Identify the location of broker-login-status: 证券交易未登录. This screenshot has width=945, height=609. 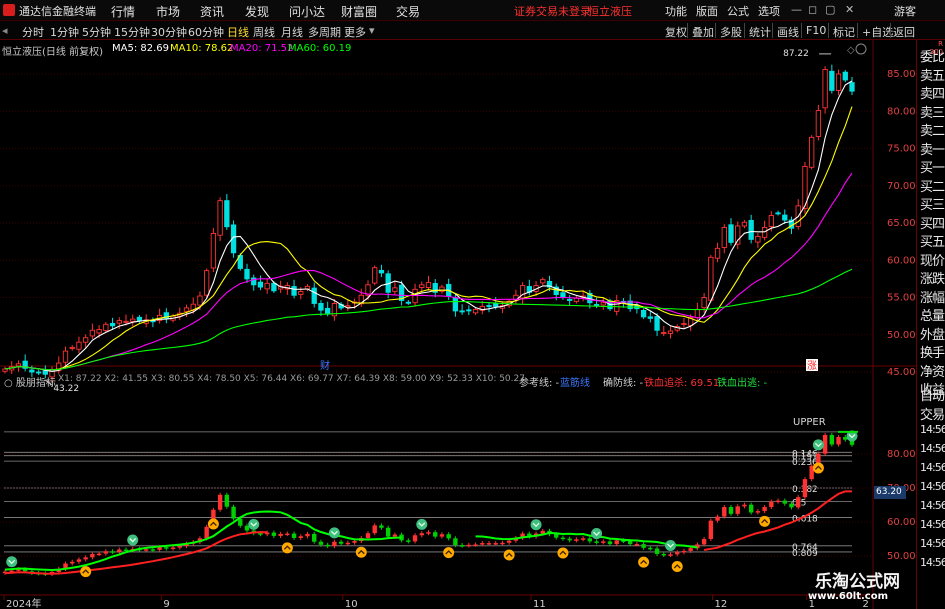
(552, 11).